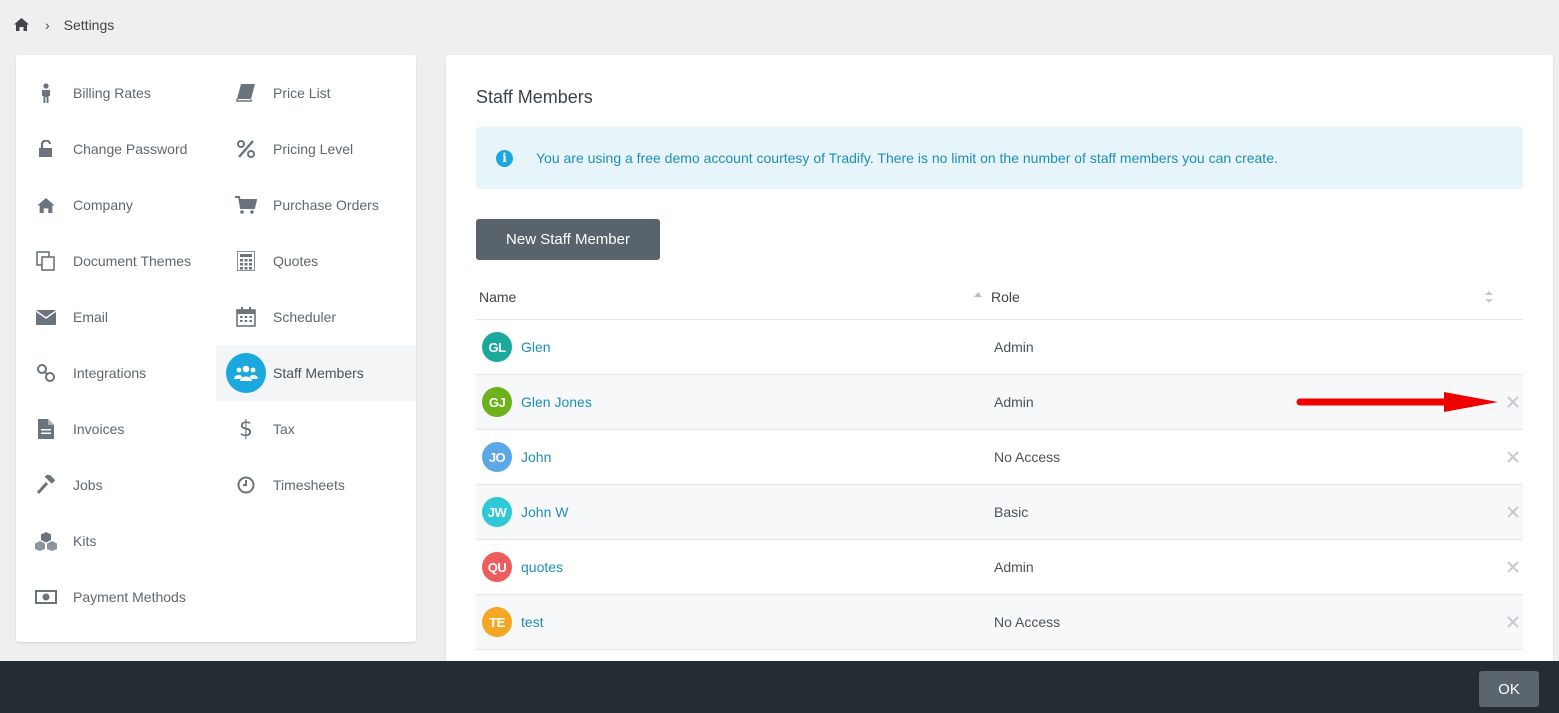 The image size is (1559, 713). What do you see at coordinates (46, 597) in the screenshot?
I see `money-icon` at bounding box center [46, 597].